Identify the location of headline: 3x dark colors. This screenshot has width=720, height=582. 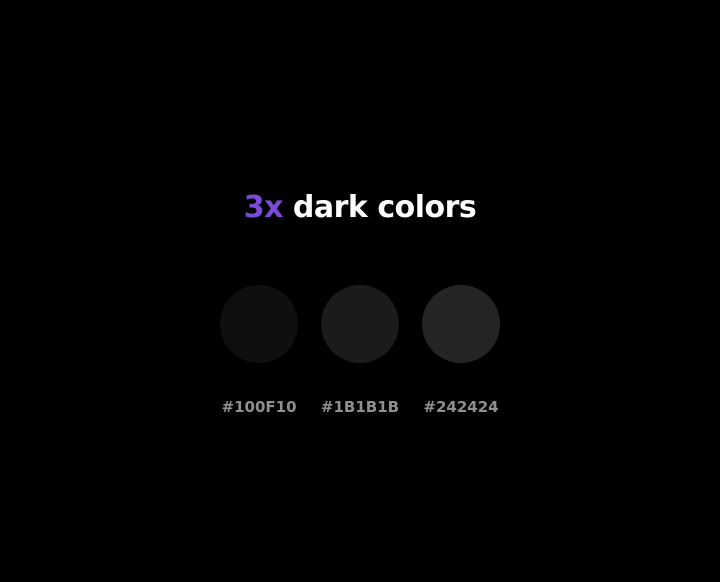
(360, 208).